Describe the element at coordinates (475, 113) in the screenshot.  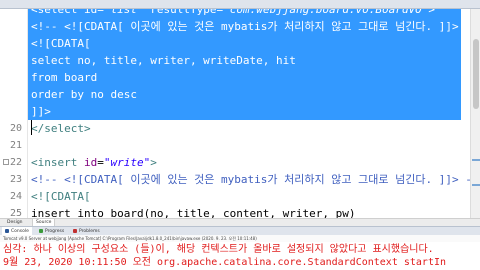
I see `vertical-scrollbar` at that location.